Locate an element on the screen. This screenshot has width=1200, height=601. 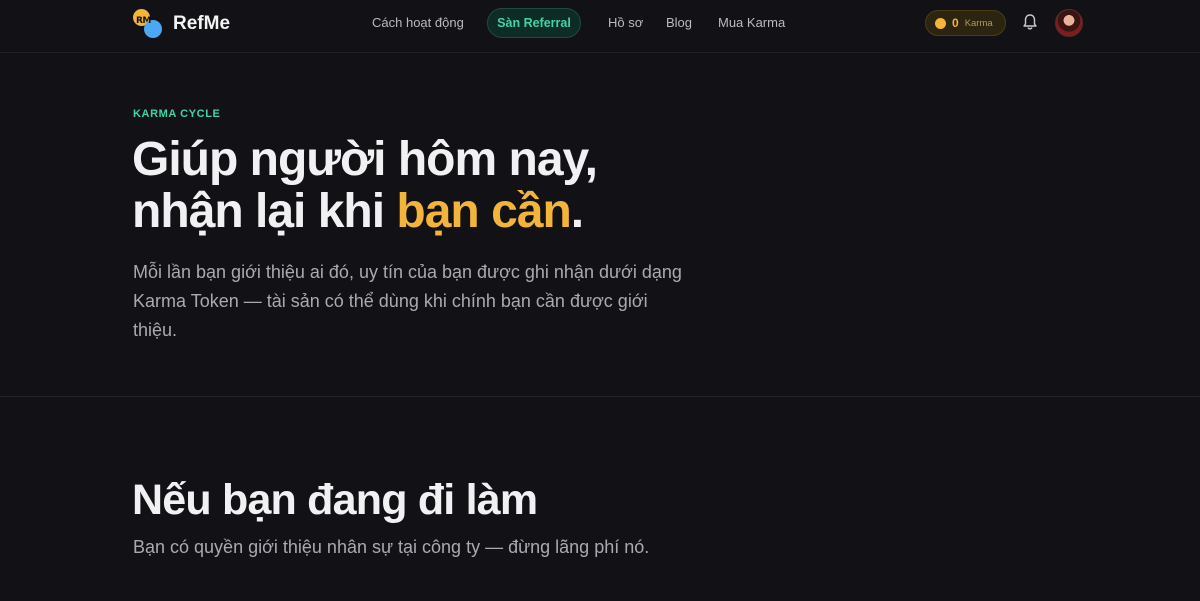
headline-line2-prefix: nhận lại khi is located at coordinates (264, 211).